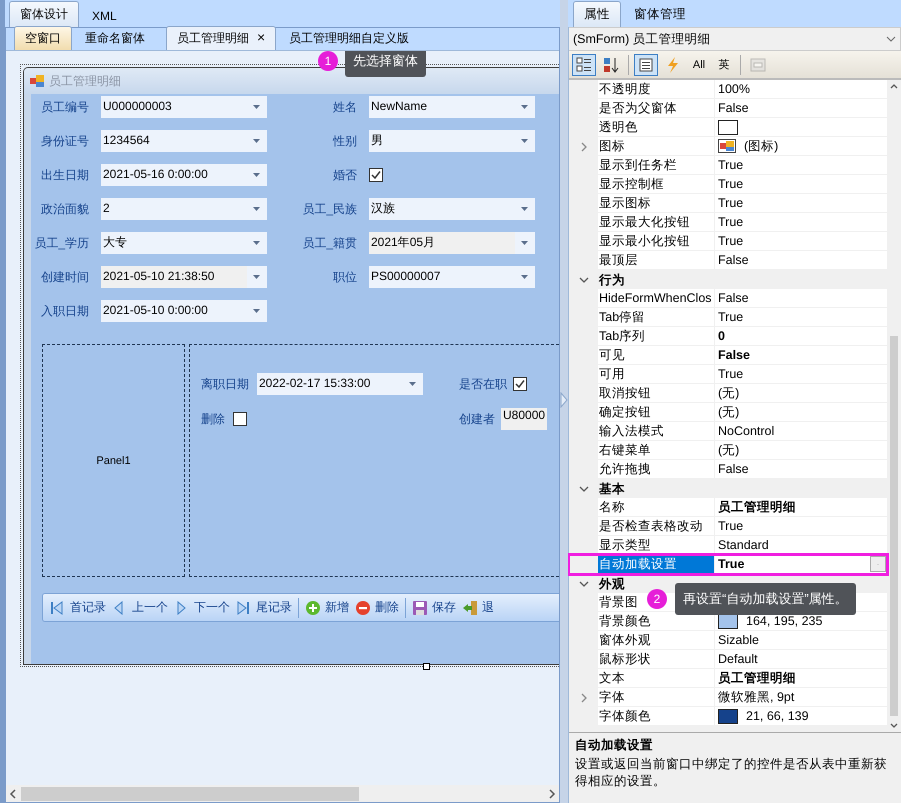 The width and height of the screenshot is (901, 803). Describe the element at coordinates (656, 165) in the screenshot. I see `property-name: 显示到任务栏` at that location.